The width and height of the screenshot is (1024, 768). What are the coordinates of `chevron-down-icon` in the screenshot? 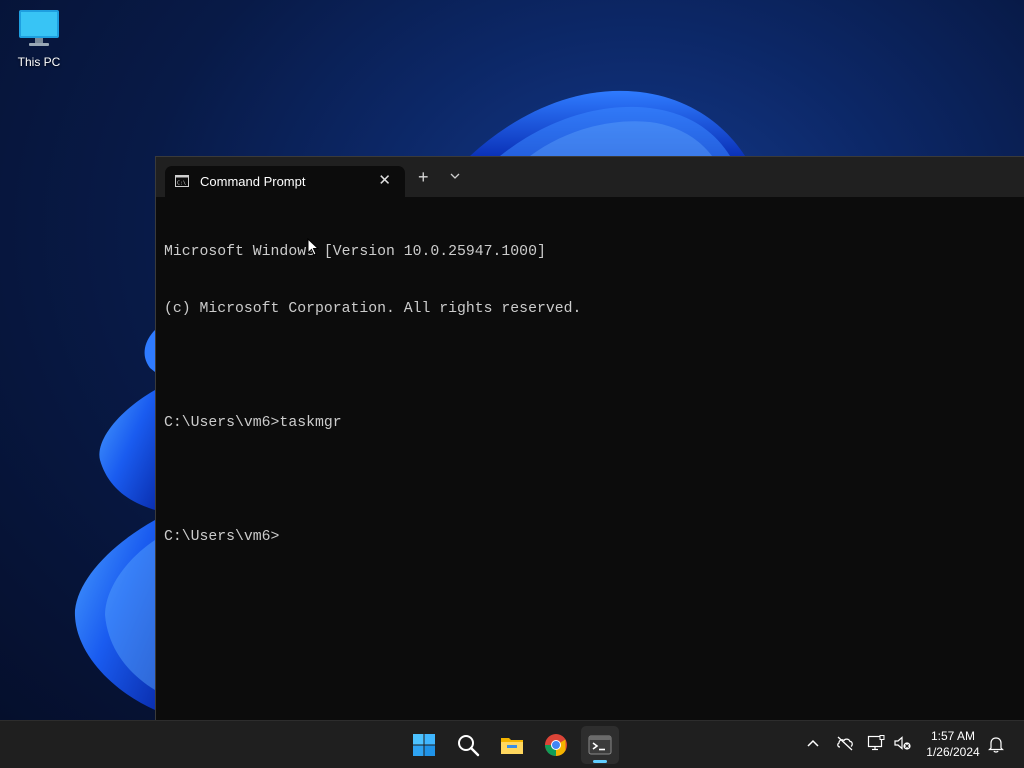 It's located at (455, 176).